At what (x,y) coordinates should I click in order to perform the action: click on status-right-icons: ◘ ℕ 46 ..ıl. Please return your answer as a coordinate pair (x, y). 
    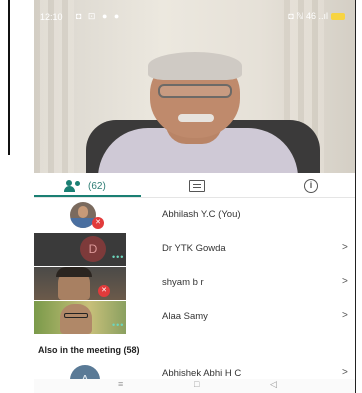
    Looking at the image, I should click on (316, 16).